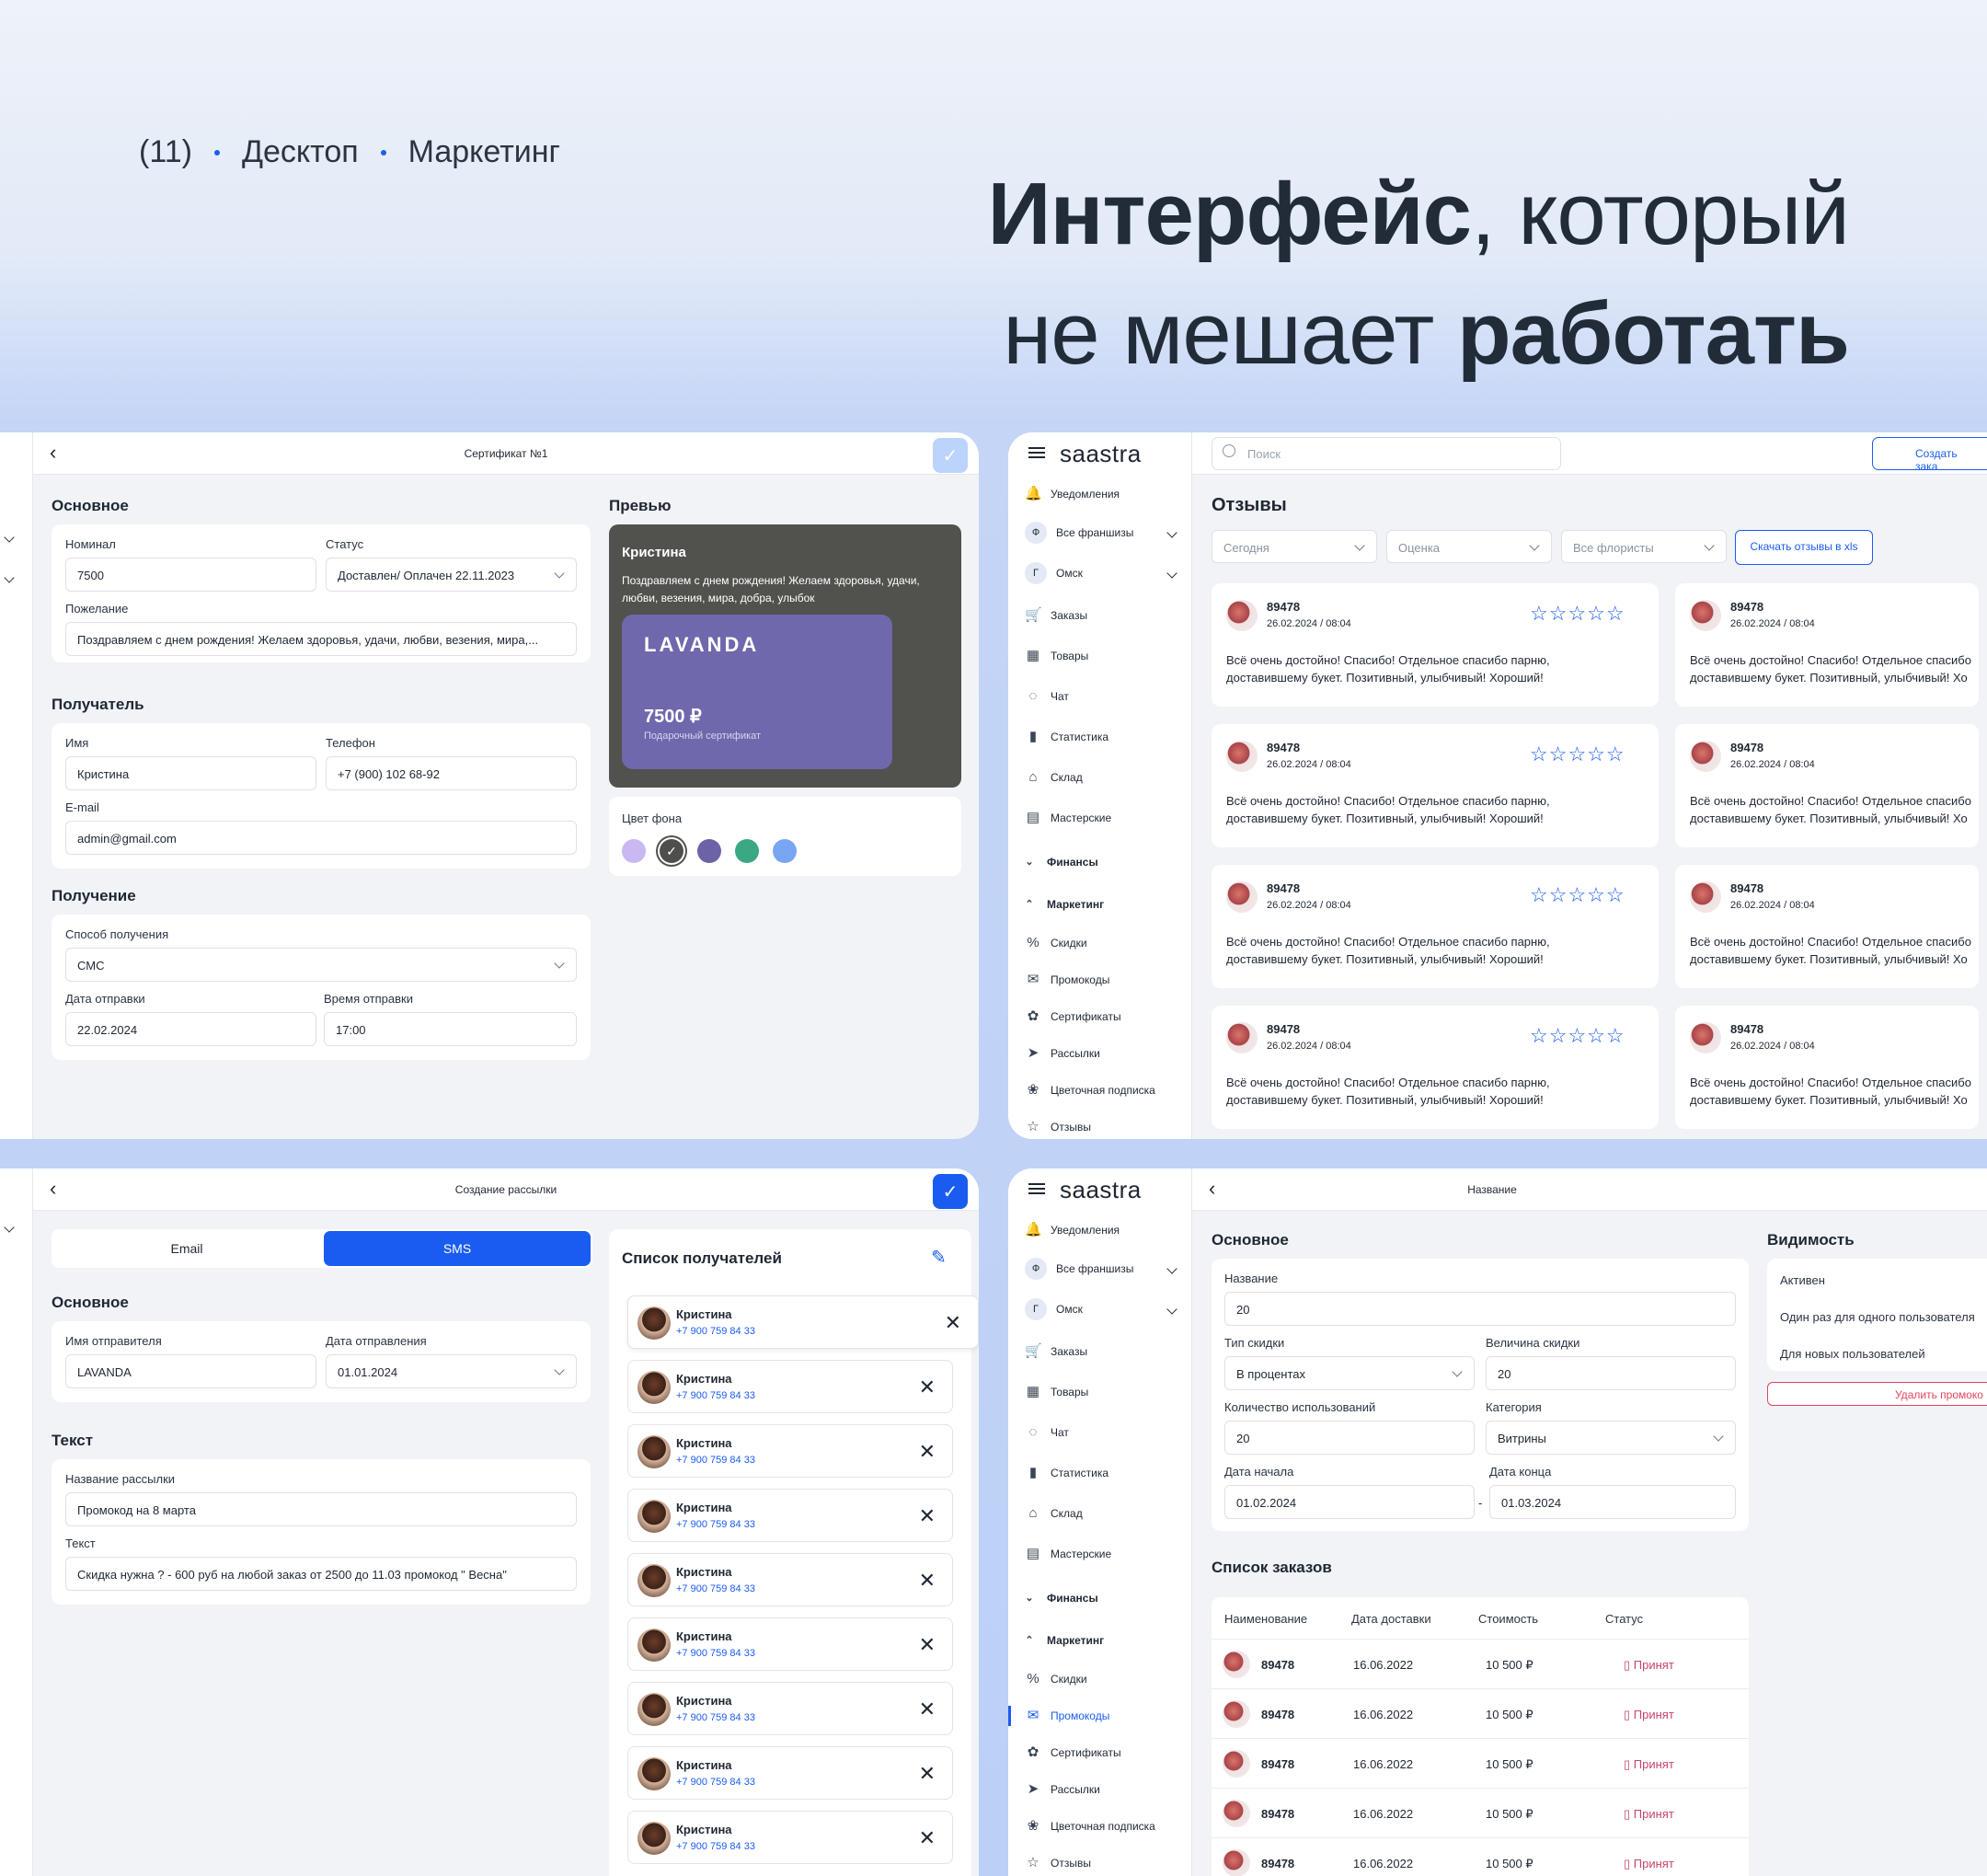 The height and width of the screenshot is (1876, 1987). What do you see at coordinates (1611, 1438) in the screenshot?
I see `category-select: Витрины` at bounding box center [1611, 1438].